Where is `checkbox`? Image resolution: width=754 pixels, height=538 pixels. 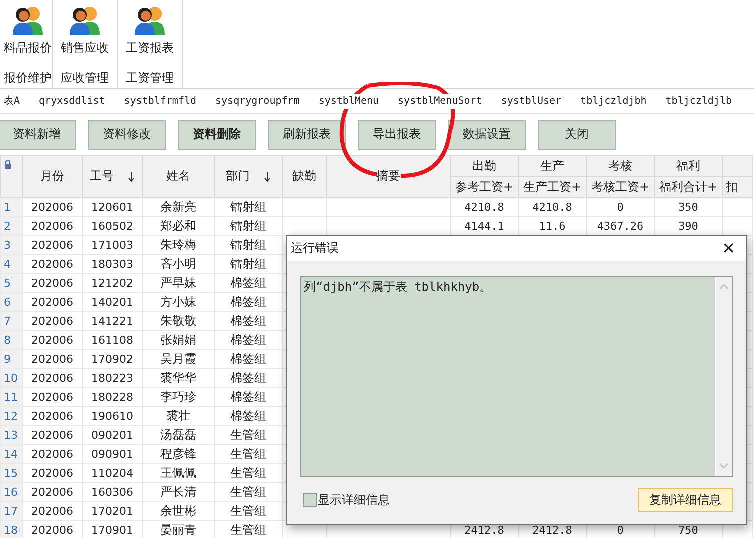
checkbox is located at coordinates (310, 500).